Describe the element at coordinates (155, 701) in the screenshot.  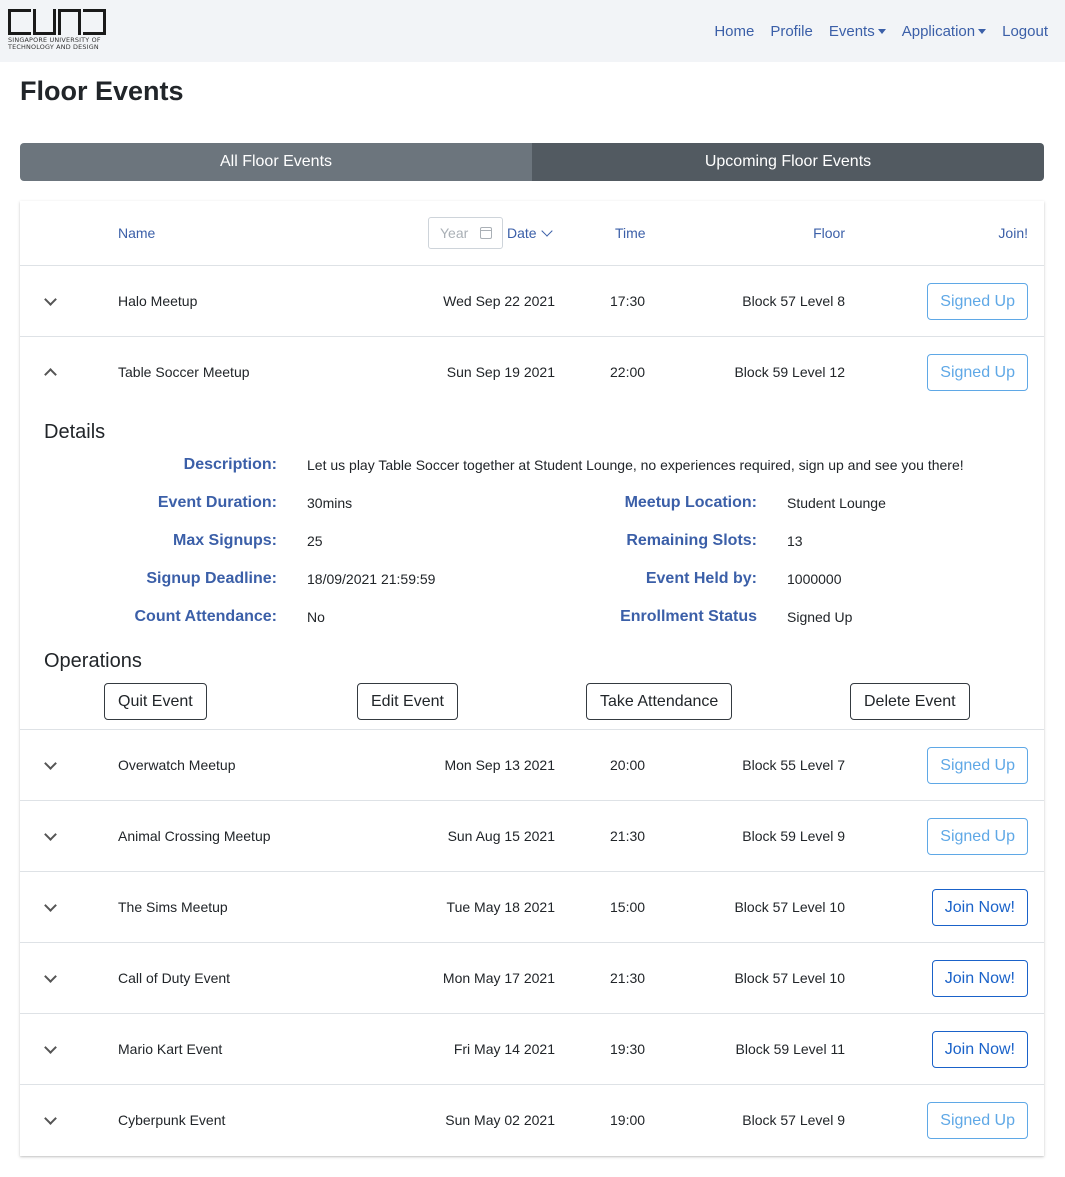
I see `quit-event-button: Quit Event` at that location.